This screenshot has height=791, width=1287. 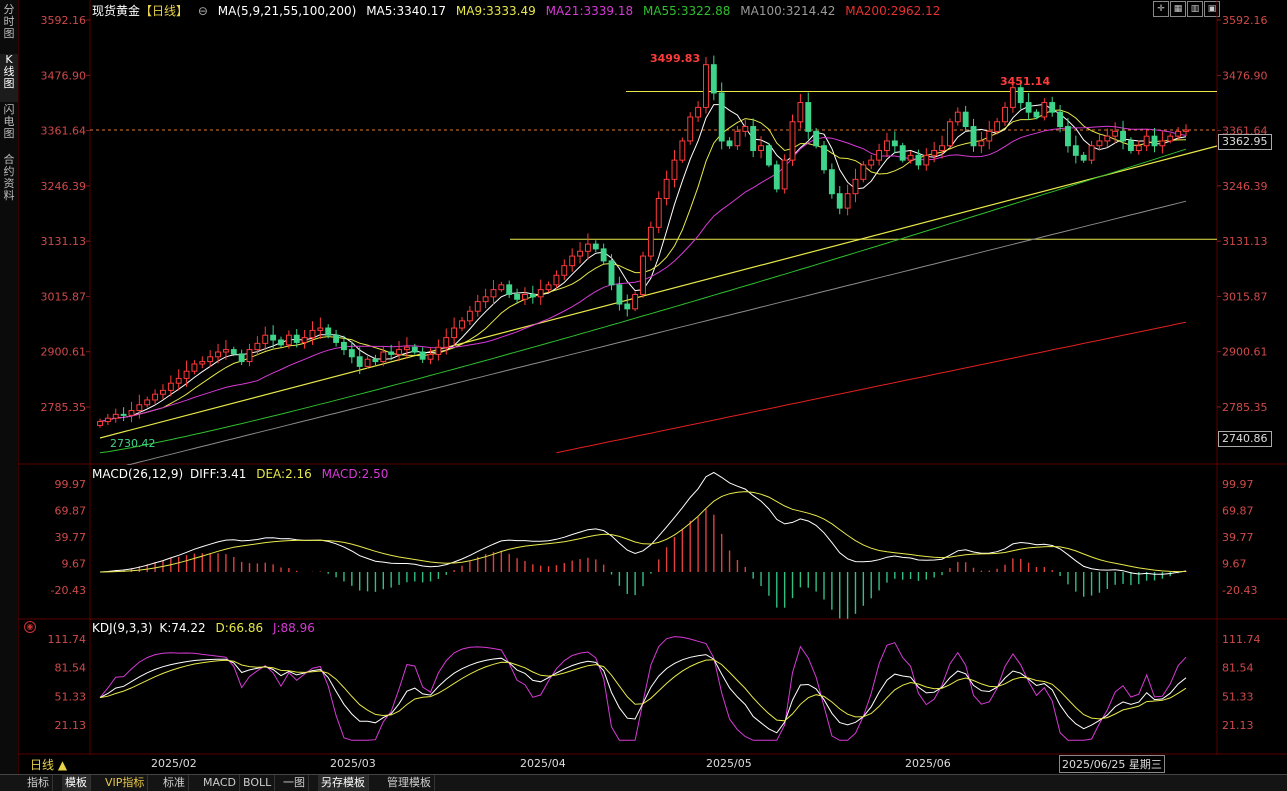 I want to click on bottom-price-box: 2740.86, so click(x=1245, y=439).